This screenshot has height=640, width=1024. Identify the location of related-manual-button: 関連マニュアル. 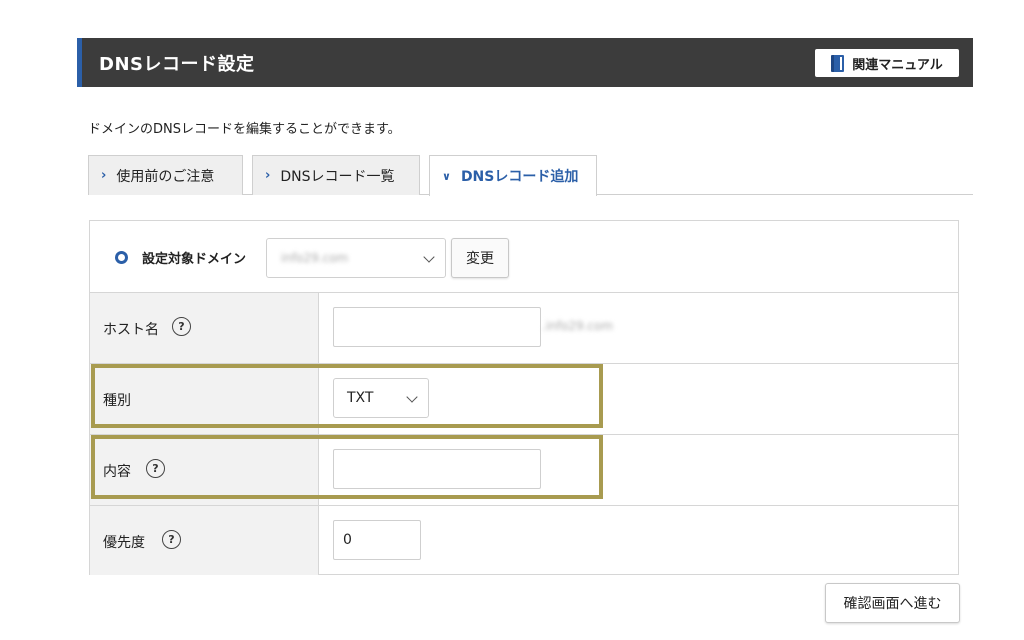
(887, 63).